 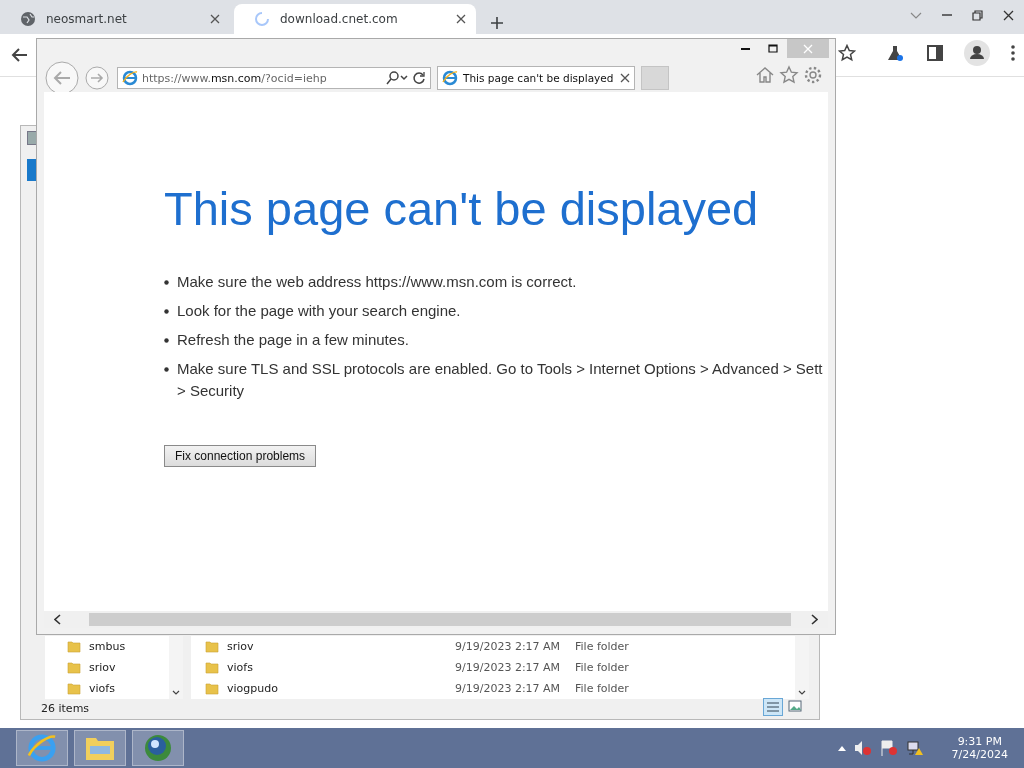 What do you see at coordinates (355, 19) in the screenshot?
I see `browser-tab: download.cnet.com` at bounding box center [355, 19].